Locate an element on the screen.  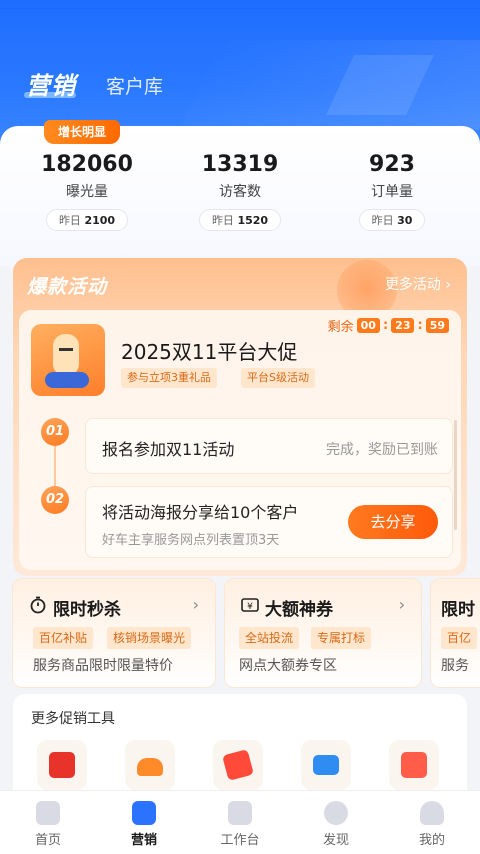
countdown-seconds: 59 is located at coordinates (437, 325).